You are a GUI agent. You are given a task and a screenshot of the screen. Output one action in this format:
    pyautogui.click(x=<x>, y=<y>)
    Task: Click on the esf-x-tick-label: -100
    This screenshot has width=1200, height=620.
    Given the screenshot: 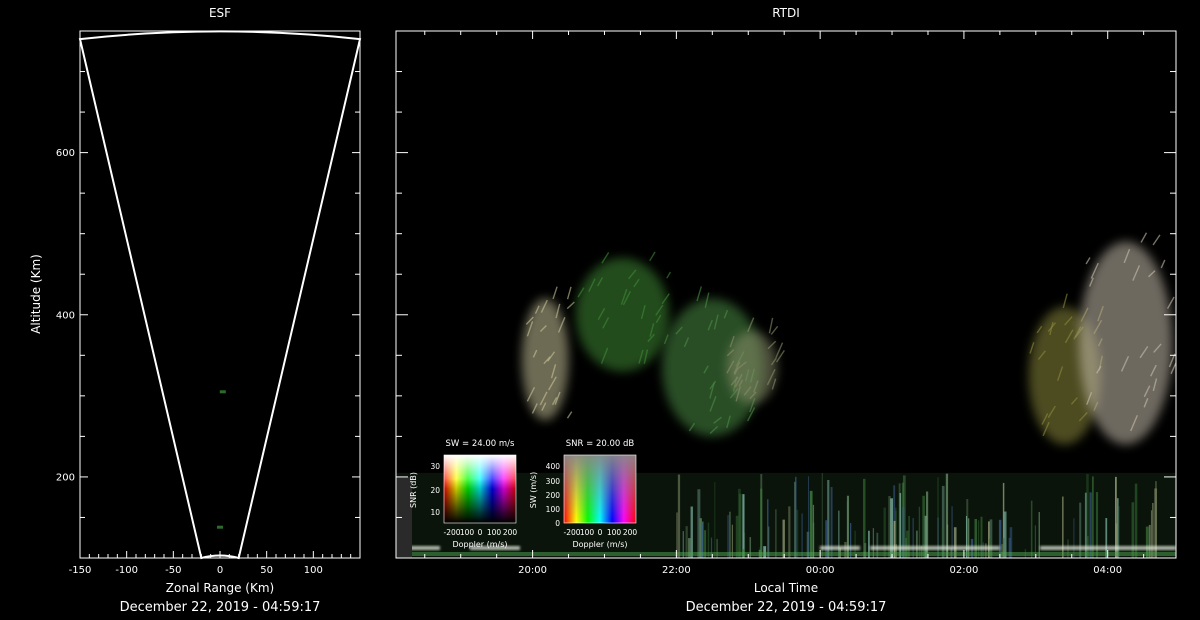 What is the action you would take?
    pyautogui.click(x=126, y=570)
    